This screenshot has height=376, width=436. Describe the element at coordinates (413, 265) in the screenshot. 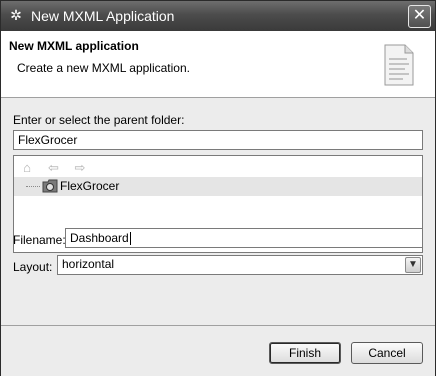

I see `chevron-down-icon: ▼` at that location.